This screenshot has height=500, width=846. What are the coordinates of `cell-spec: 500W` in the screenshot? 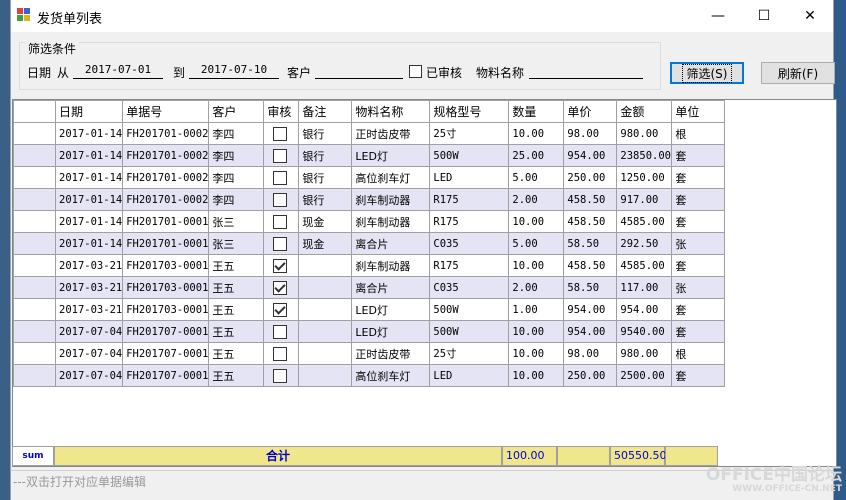 It's located at (469, 309).